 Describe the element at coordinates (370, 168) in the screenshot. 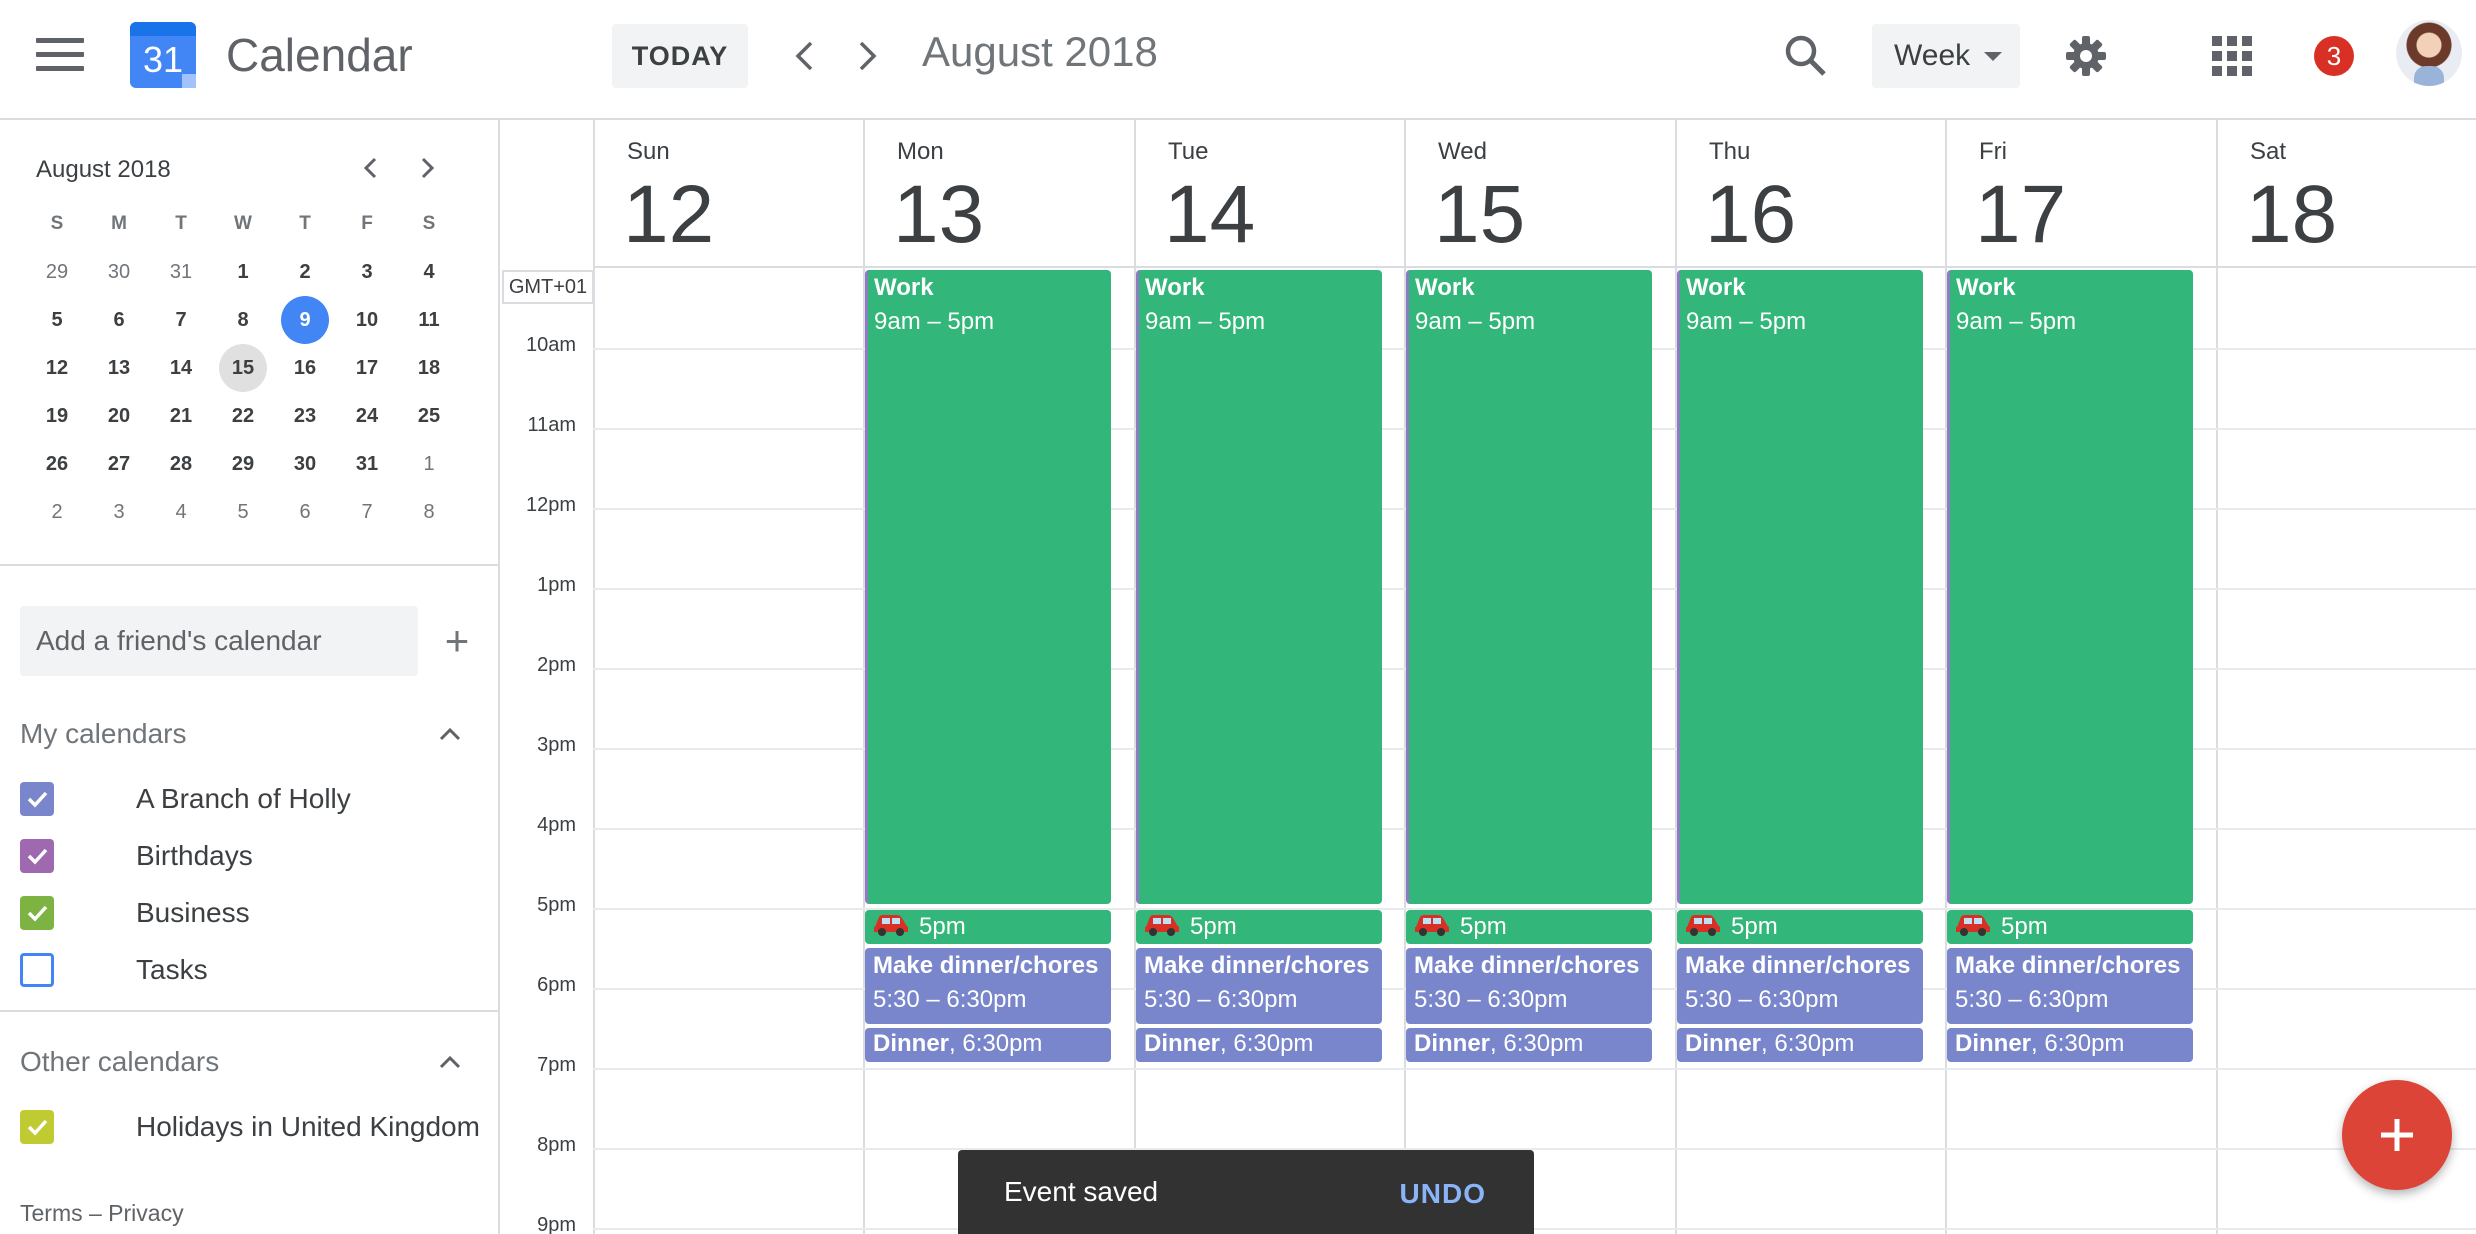

I see `mini-month-prev-icon` at that location.